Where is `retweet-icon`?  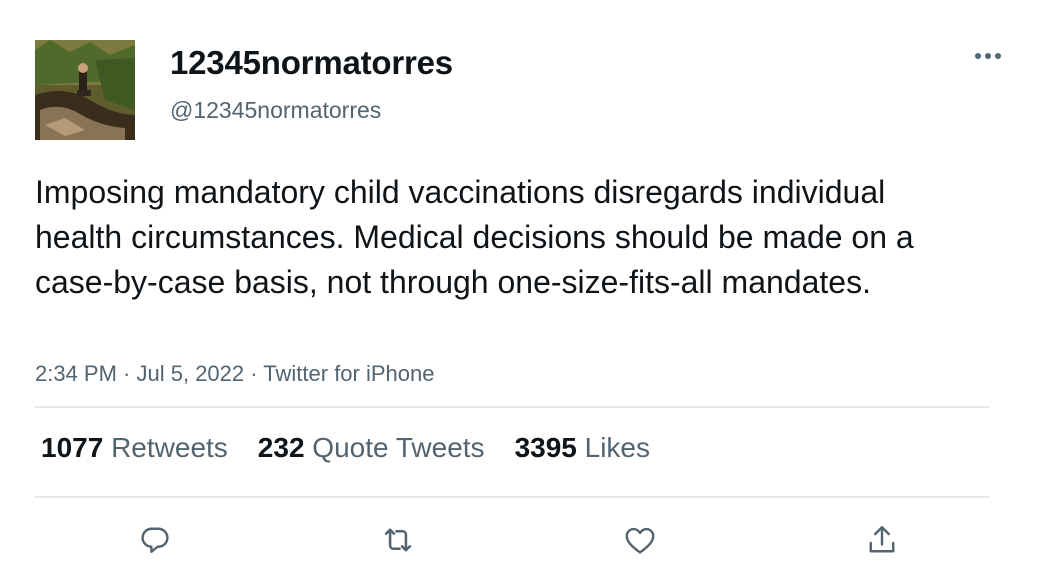 retweet-icon is located at coordinates (398, 540).